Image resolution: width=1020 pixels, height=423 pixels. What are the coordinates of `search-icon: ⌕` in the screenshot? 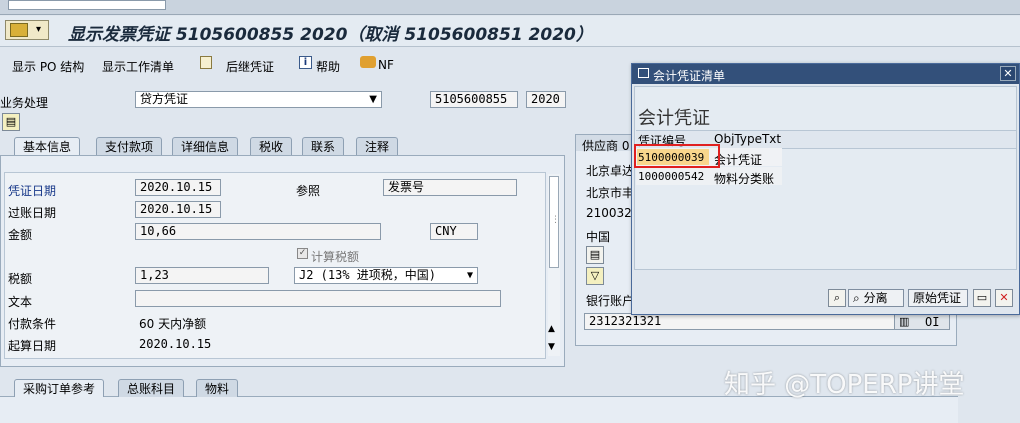 It's located at (837, 297).